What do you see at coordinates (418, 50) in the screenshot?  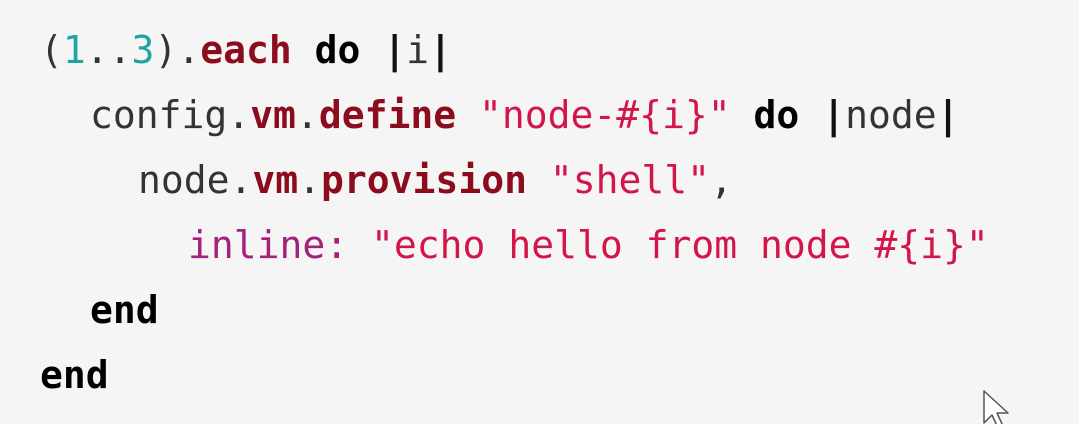 I see `code-token: i` at bounding box center [418, 50].